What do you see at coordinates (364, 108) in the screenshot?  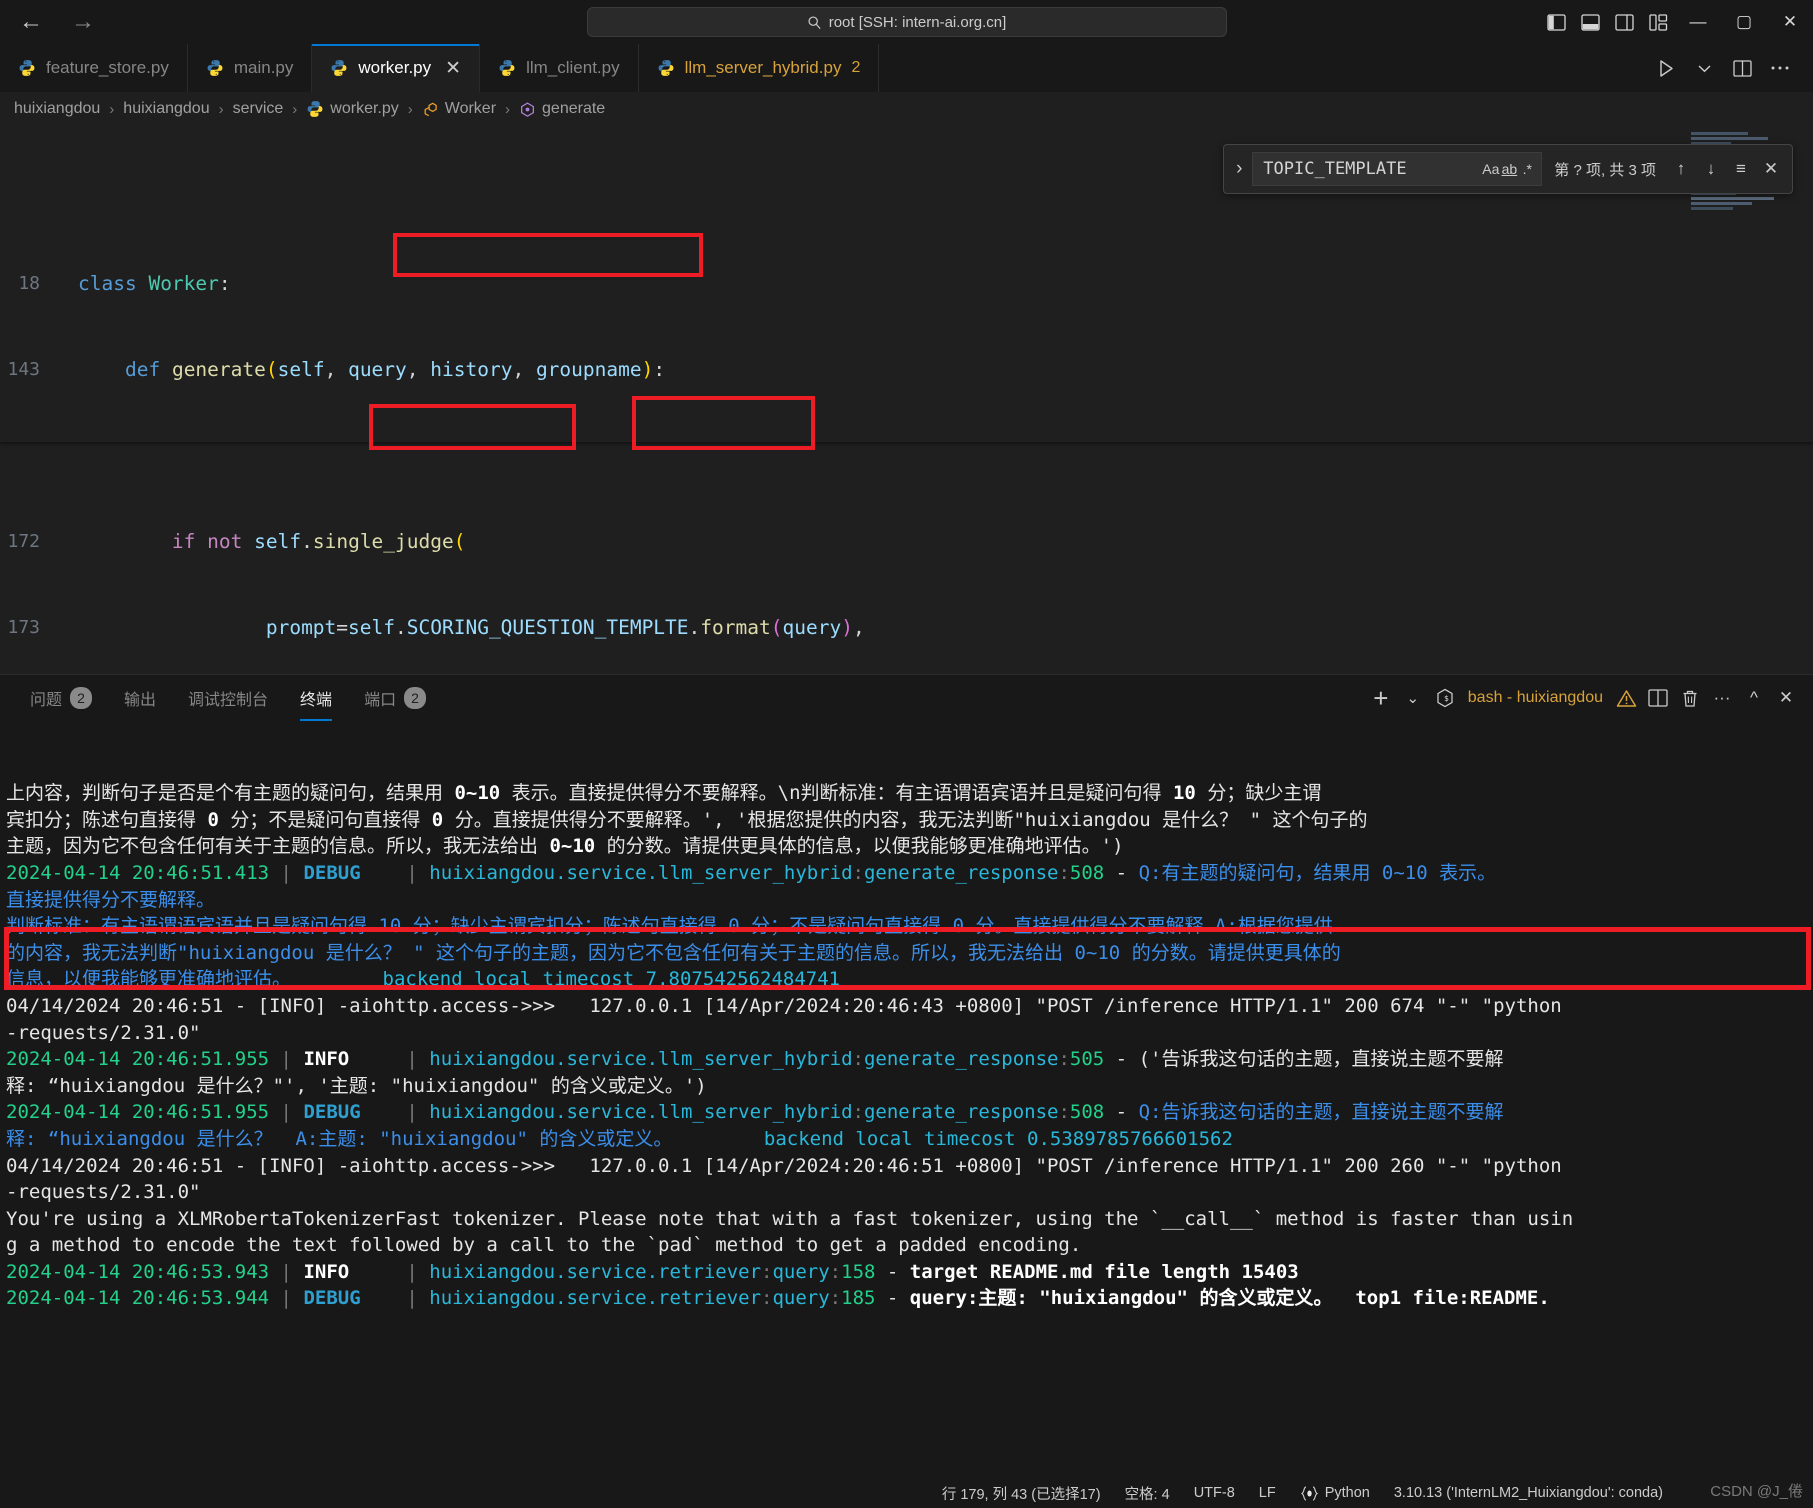 I see `breadcrumb-label: worker.py` at bounding box center [364, 108].